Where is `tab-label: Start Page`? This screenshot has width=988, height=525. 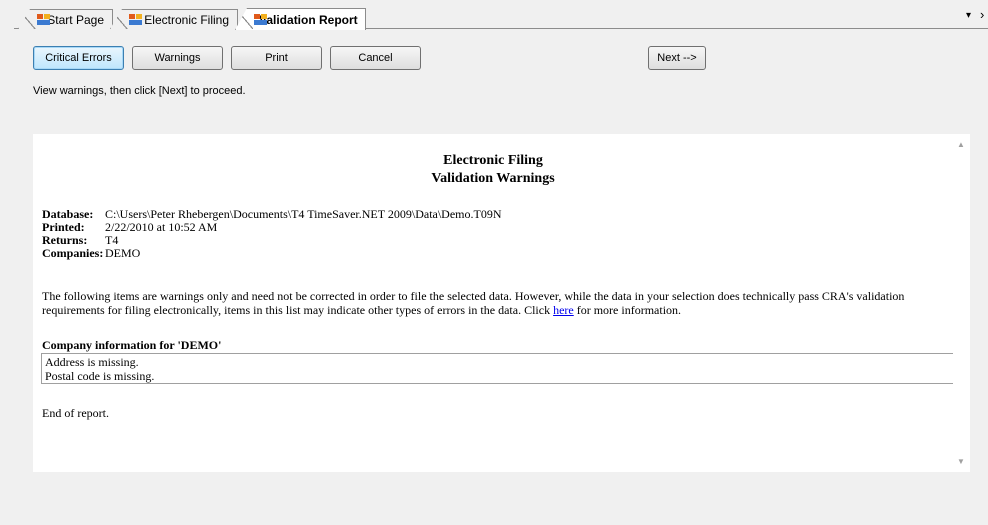 tab-label: Start Page is located at coordinates (75, 19).